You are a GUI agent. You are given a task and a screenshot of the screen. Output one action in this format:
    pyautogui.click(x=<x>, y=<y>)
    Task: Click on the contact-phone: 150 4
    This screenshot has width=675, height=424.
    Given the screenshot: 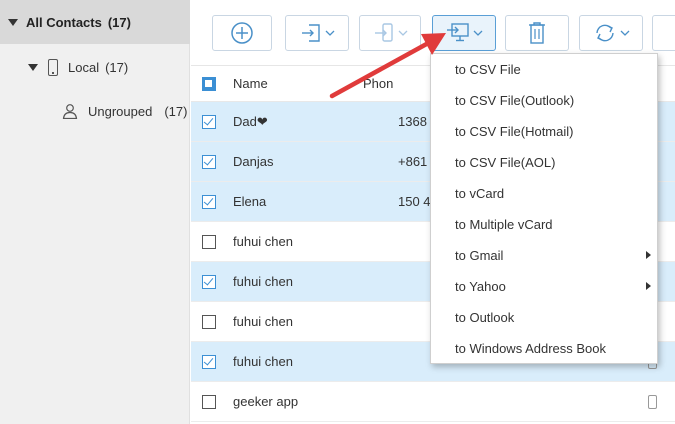 What is the action you would take?
    pyautogui.click(x=414, y=201)
    